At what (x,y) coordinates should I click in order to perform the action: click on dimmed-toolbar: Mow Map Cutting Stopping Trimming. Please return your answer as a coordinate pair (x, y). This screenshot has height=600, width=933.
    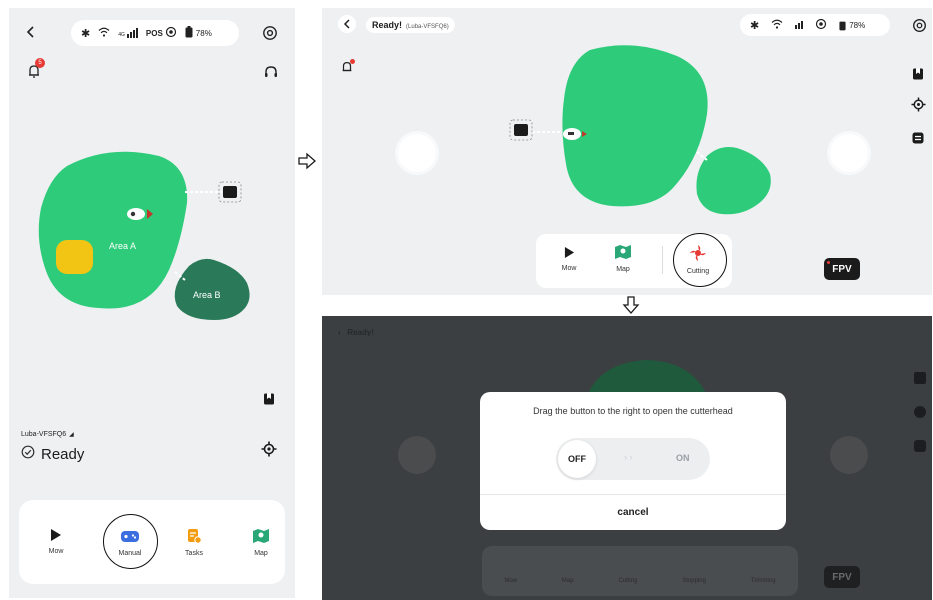
    Looking at the image, I should click on (640, 571).